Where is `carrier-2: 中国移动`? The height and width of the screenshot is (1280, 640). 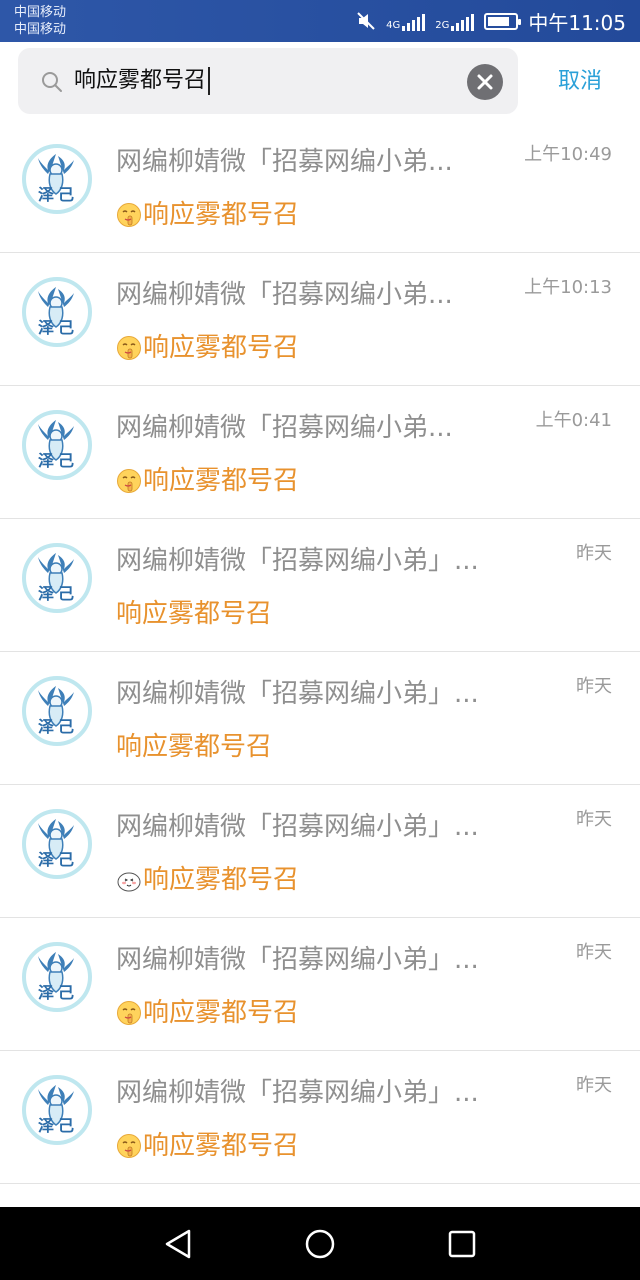
carrier-2: 中国移动 is located at coordinates (40, 29).